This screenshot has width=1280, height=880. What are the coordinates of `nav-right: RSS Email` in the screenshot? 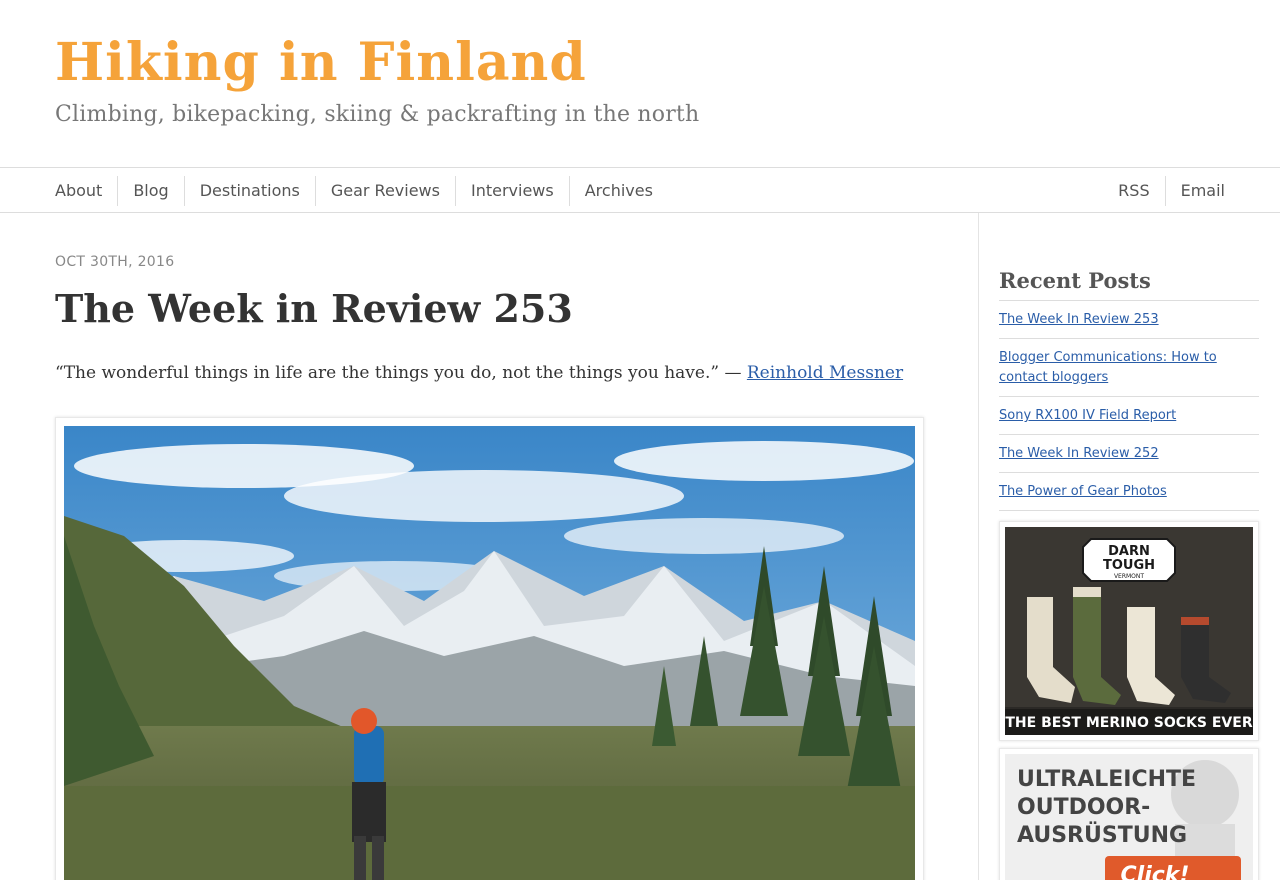 It's located at (1171, 191).